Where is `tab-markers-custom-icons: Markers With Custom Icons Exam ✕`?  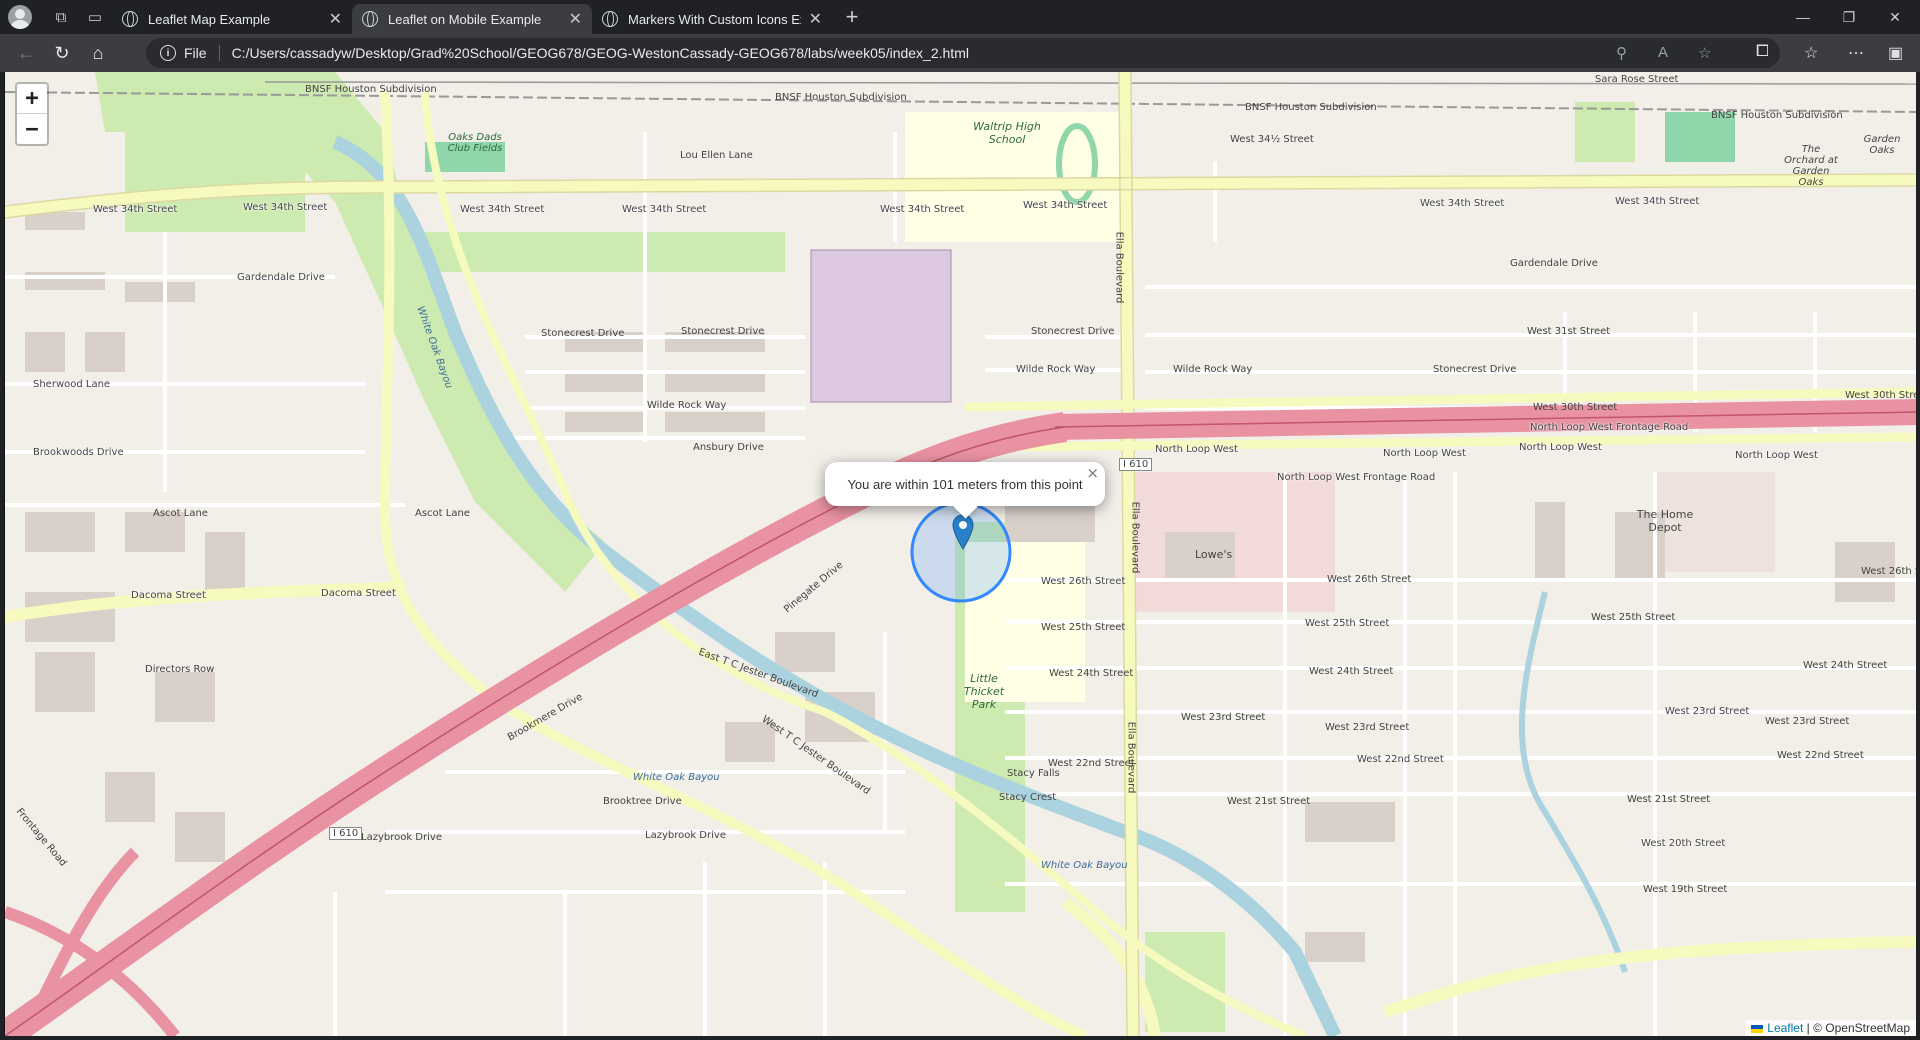
tab-markers-custom-icons: Markers With Custom Icons Exam ✕ is located at coordinates (712, 19).